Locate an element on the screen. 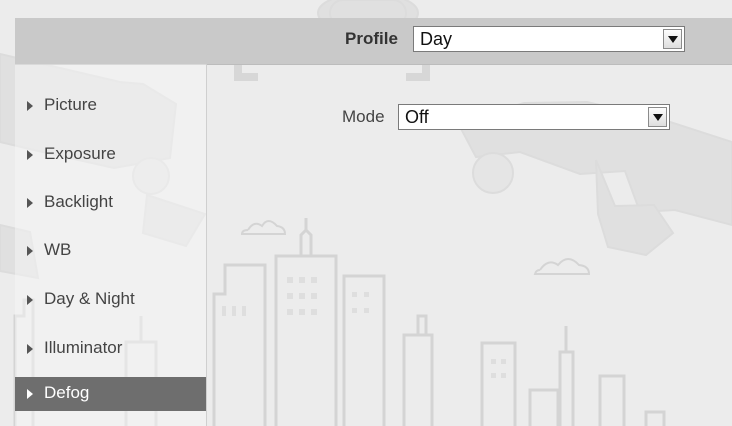 Image resolution: width=732 pixels, height=426 pixels. sidebar-item-label: Backlight is located at coordinates (78, 201).